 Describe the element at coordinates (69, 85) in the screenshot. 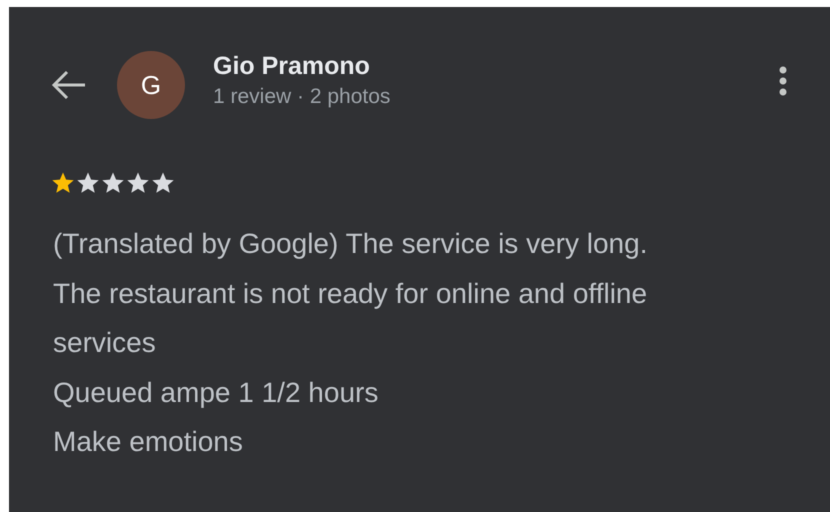

I see `back-arrow-icon` at that location.